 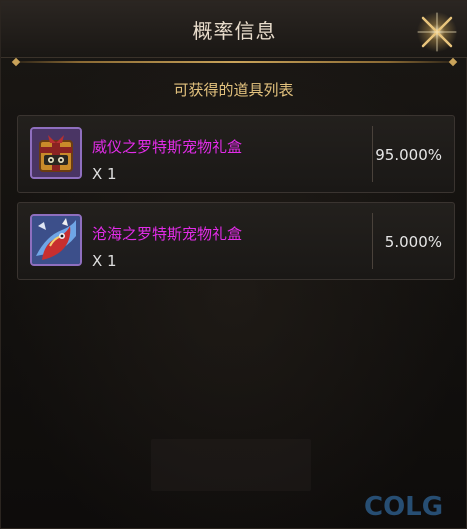 I want to click on dialog-title: 概率信息, so click(x=234, y=31).